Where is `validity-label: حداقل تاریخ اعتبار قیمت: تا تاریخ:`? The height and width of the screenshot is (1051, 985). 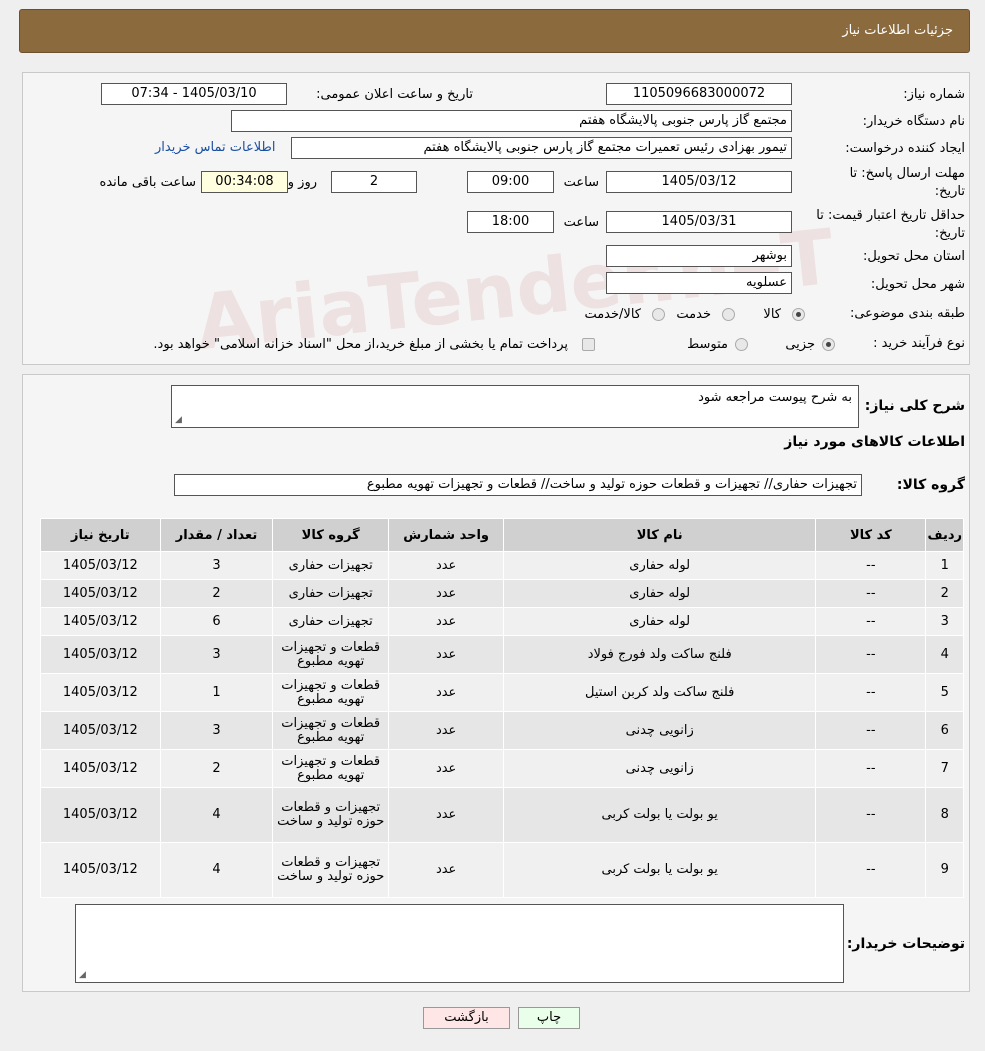 validity-label: حداقل تاریخ اعتبار قیمت: تا تاریخ: is located at coordinates (890, 225).